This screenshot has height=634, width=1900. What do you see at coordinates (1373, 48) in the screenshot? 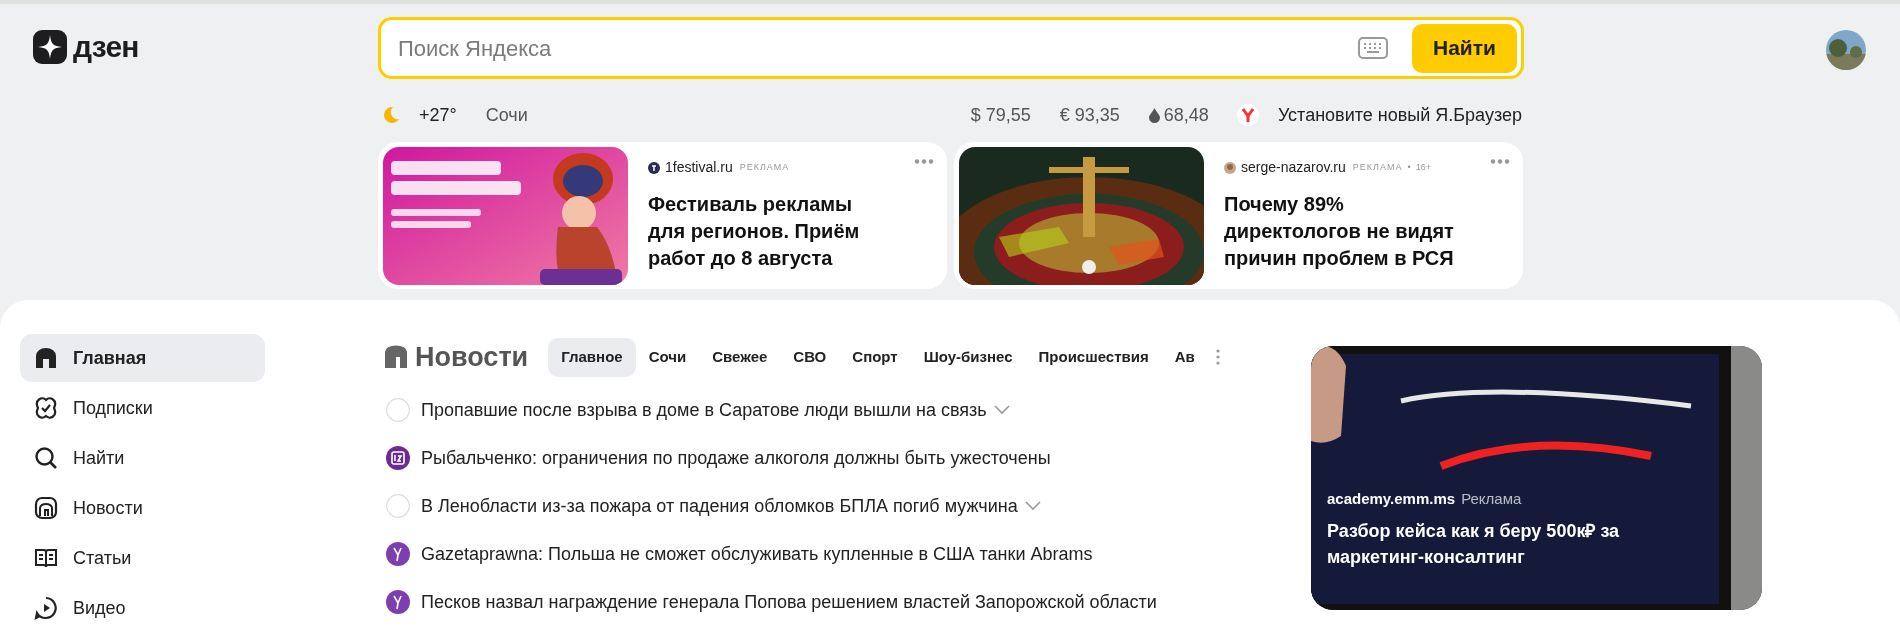
I see `keyboard-icon` at bounding box center [1373, 48].